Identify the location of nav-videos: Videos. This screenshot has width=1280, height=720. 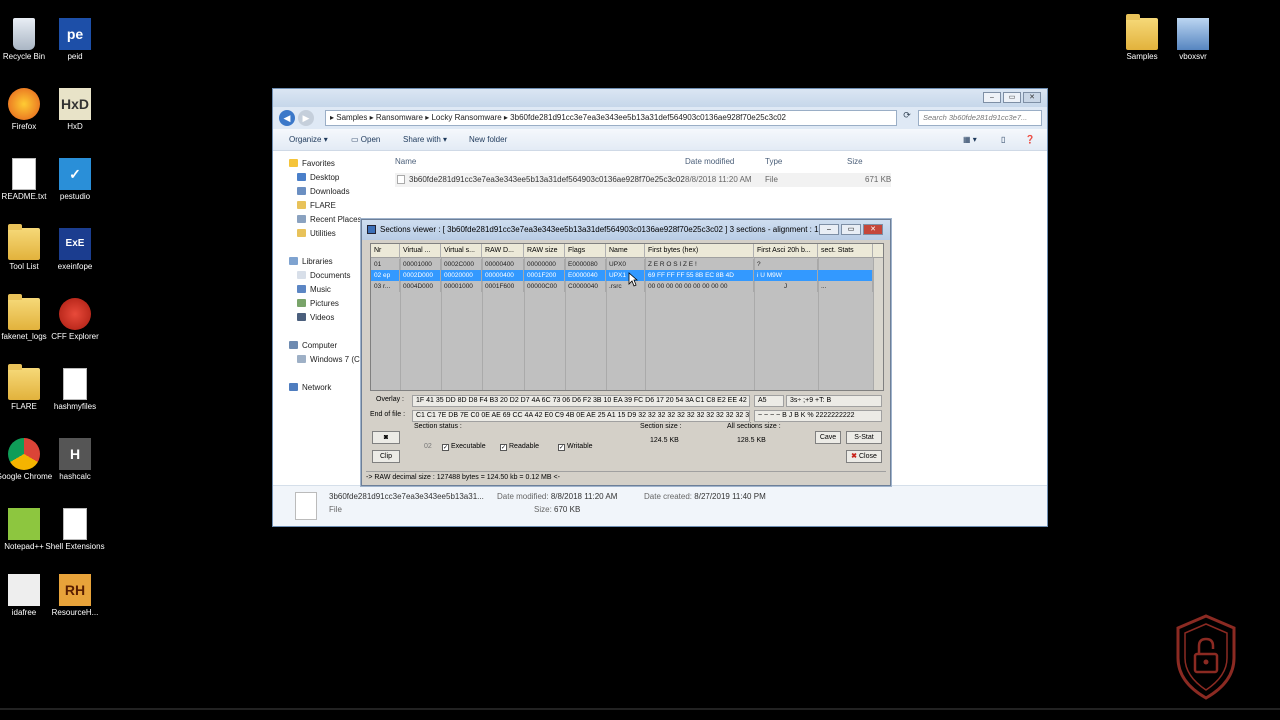
(315, 317).